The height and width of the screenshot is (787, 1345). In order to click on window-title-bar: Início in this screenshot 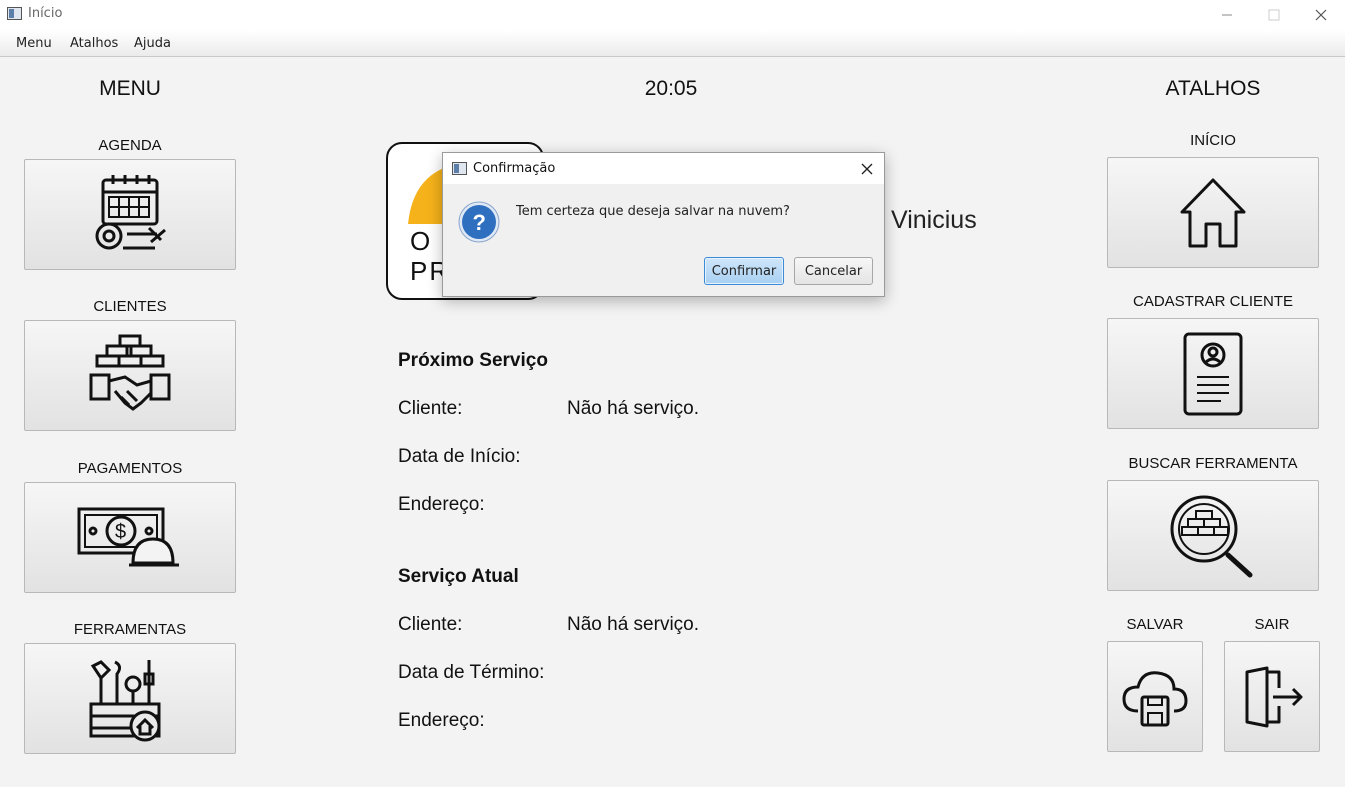, I will do `click(672, 15)`.